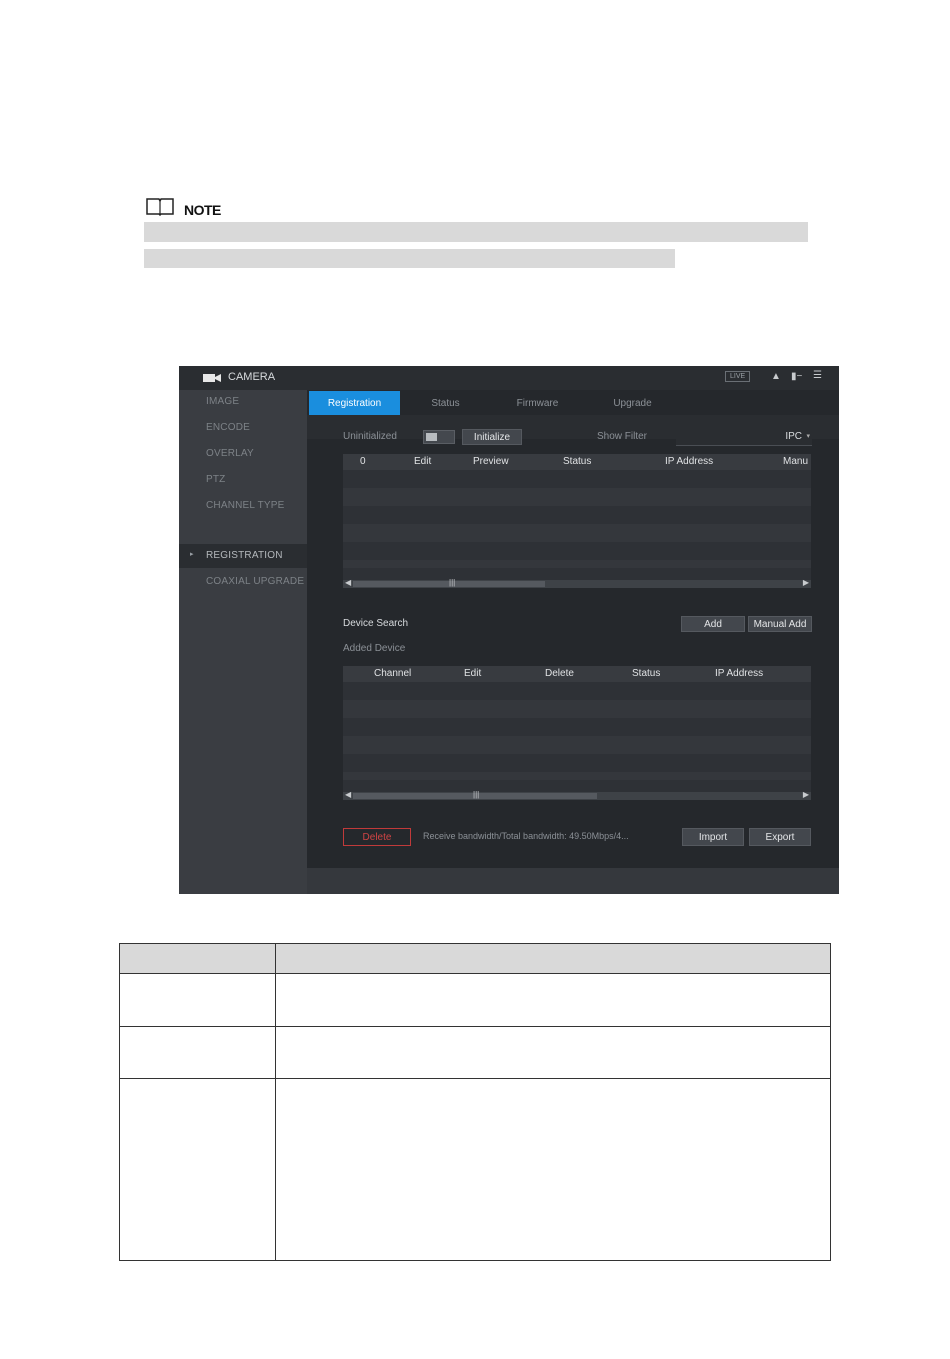 This screenshot has height=1359, width=950. I want to click on column-header: Preview, so click(491, 461).